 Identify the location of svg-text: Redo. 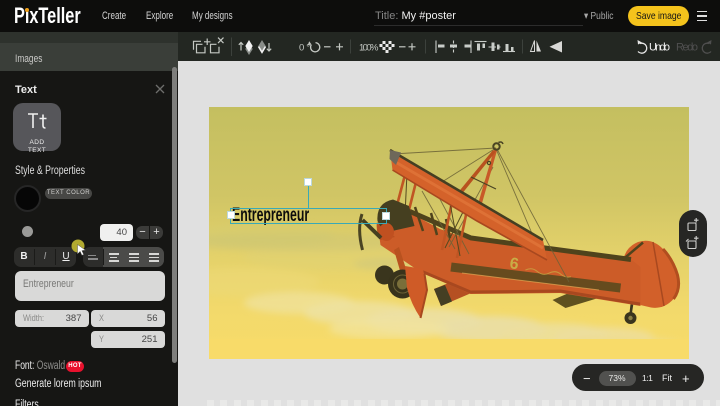
(687, 48).